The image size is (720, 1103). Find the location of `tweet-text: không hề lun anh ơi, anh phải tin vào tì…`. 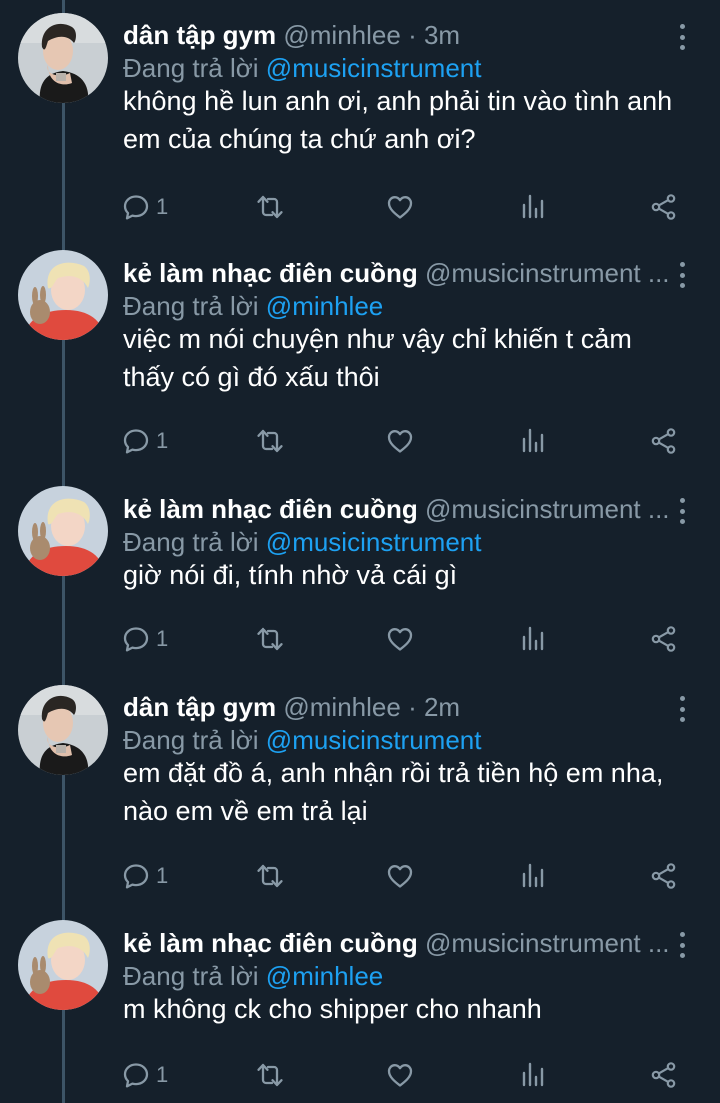

tweet-text: không hề lun anh ơi, anh phải tin vào tì… is located at coordinates (398, 120).